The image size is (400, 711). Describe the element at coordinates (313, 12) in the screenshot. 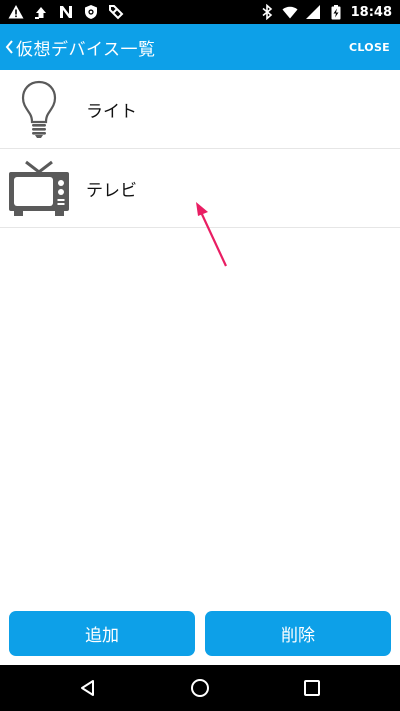

I see `signal-icon` at that location.